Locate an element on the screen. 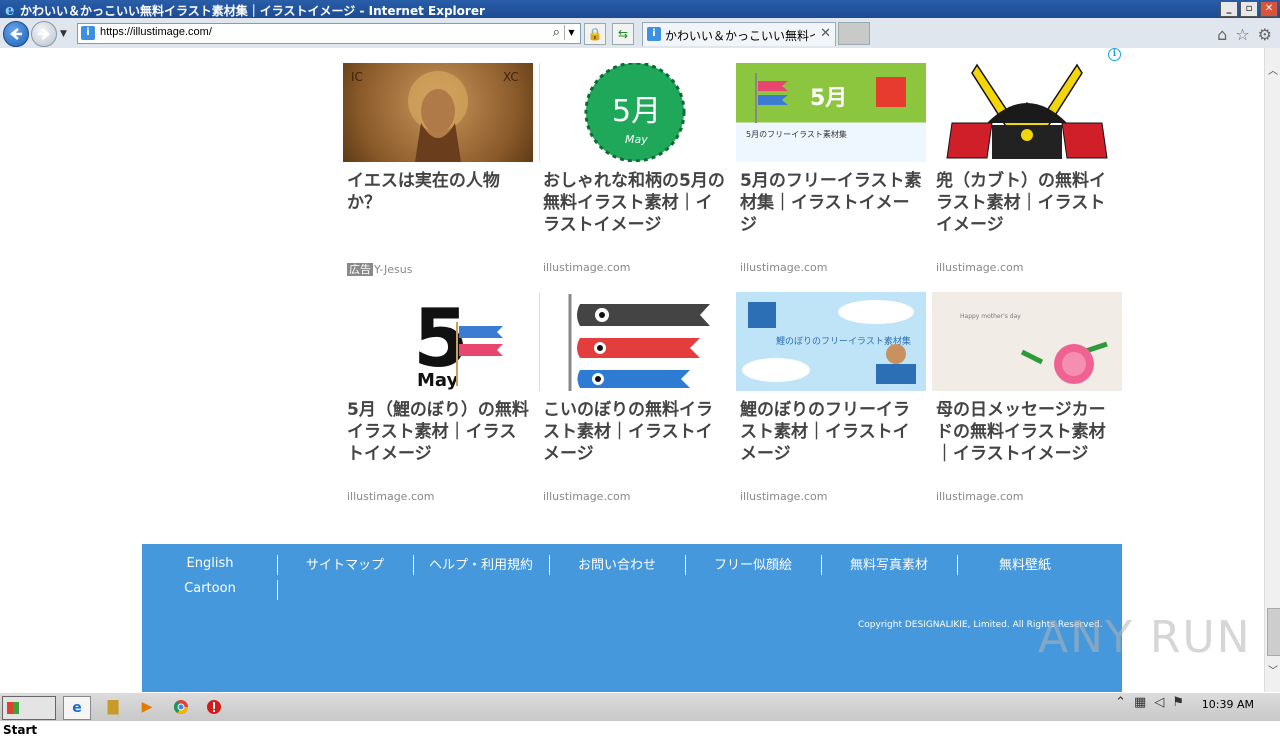 The height and width of the screenshot is (741, 1280). svg-text: 5月のフリーイラスト素材集 is located at coordinates (796, 134).